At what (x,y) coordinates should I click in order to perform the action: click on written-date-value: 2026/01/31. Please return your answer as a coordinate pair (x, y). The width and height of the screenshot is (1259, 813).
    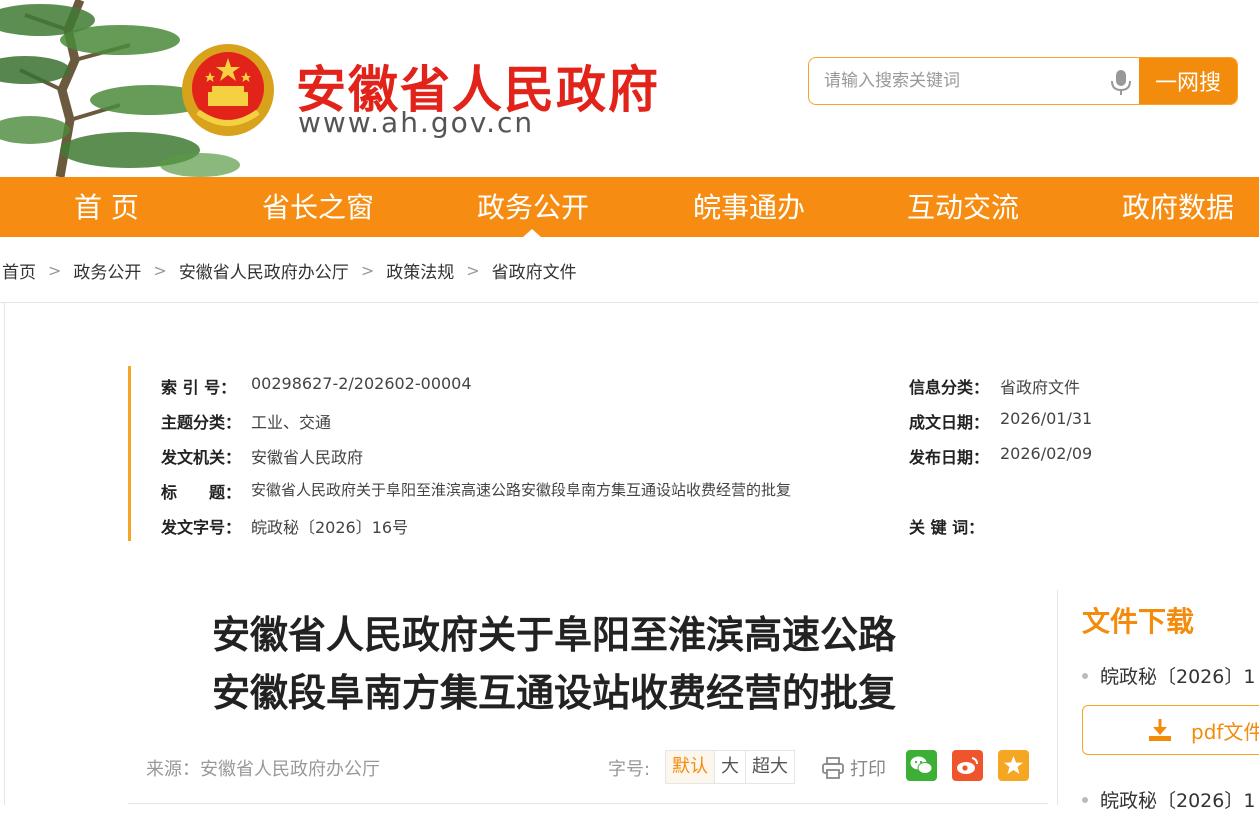
    Looking at the image, I should click on (1046, 418).